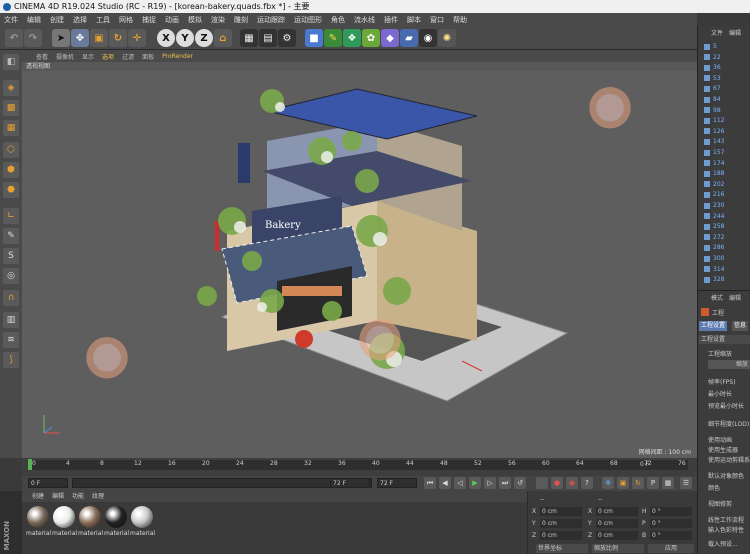 The width and height of the screenshot is (750, 554). Describe the element at coordinates (623, 483) in the screenshot. I see `key-scale-icon: ▣` at that location.